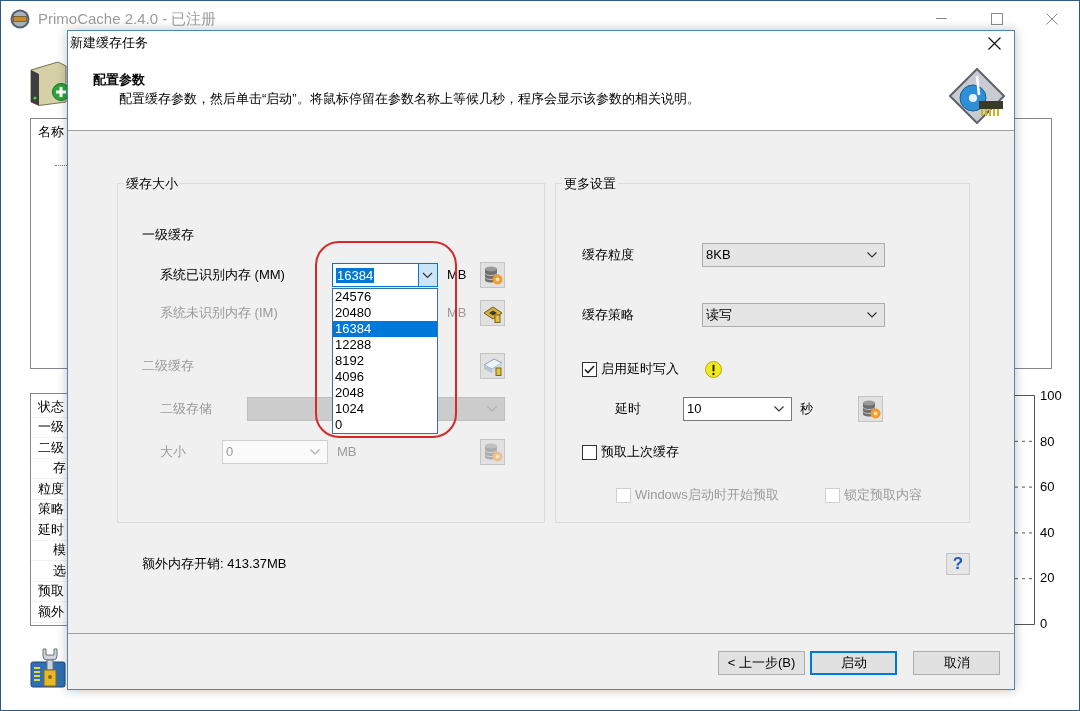  Describe the element at coordinates (222, 275) in the screenshot. I see `field-label: 系统已识别内存 (MM)` at that location.